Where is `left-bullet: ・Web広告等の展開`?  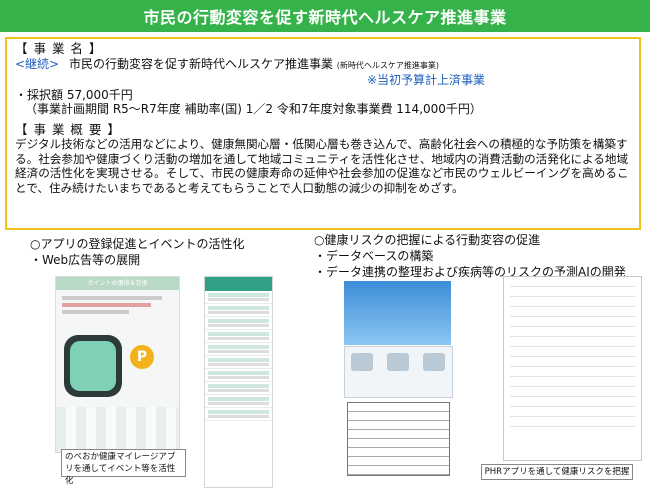
left-bullet: ・Web広告等の展開 is located at coordinates (85, 260).